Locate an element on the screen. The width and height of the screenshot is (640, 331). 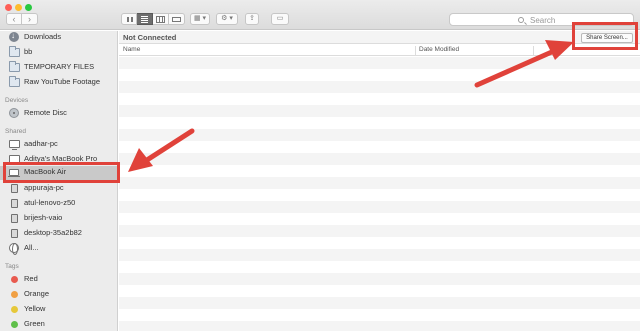
red-tag-dot-icon is located at coordinates (14, 279).